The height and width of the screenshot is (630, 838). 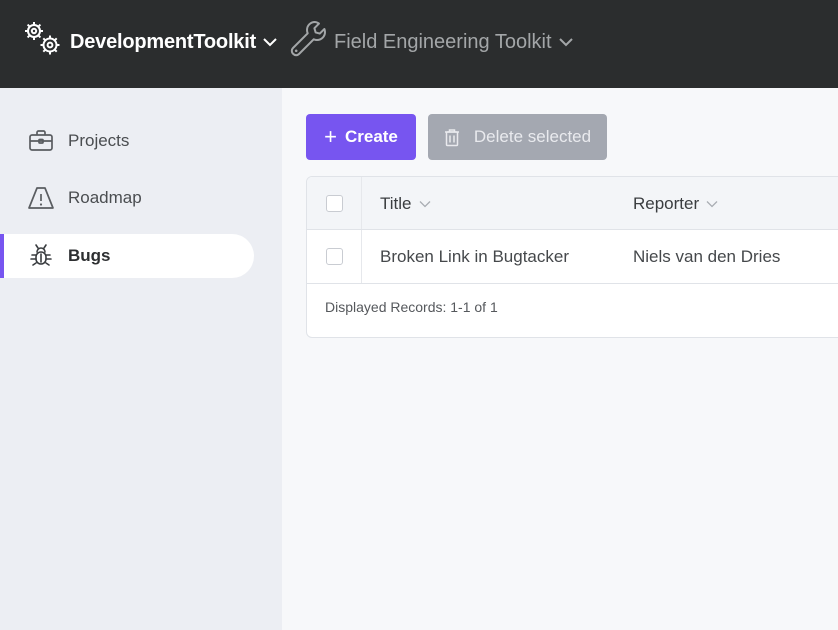 I want to click on column-header-label: Reporter, so click(x=666, y=203).